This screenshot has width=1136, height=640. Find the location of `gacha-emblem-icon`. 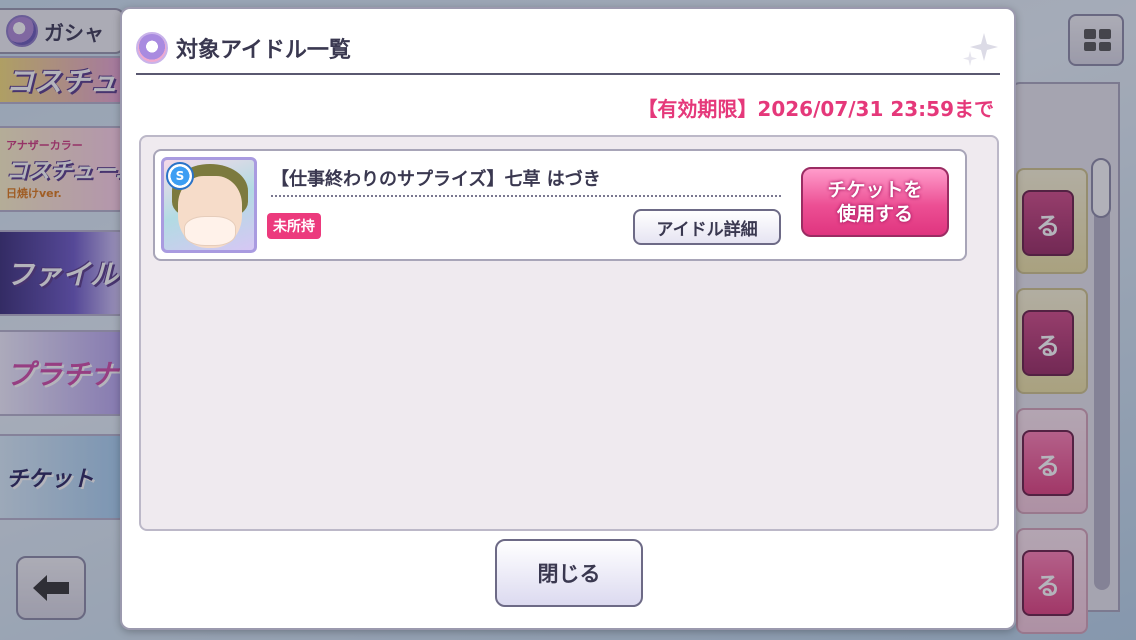

gacha-emblem-icon is located at coordinates (152, 48).